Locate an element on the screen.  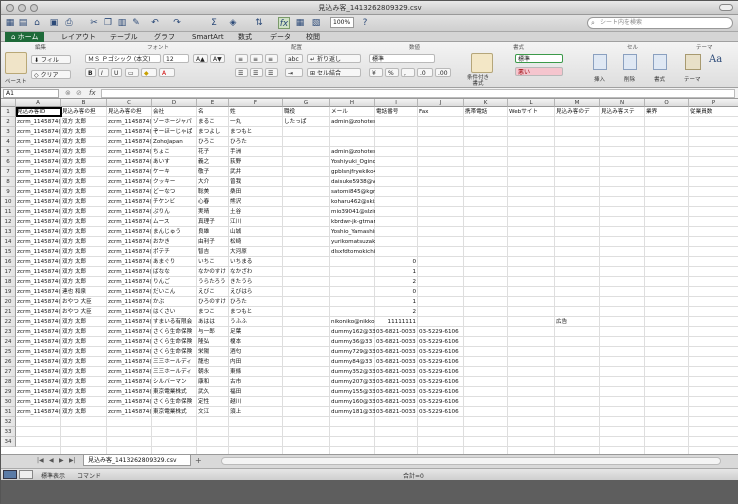
table-cell: 03-6821-0033 is located at coordinates (396, 332).